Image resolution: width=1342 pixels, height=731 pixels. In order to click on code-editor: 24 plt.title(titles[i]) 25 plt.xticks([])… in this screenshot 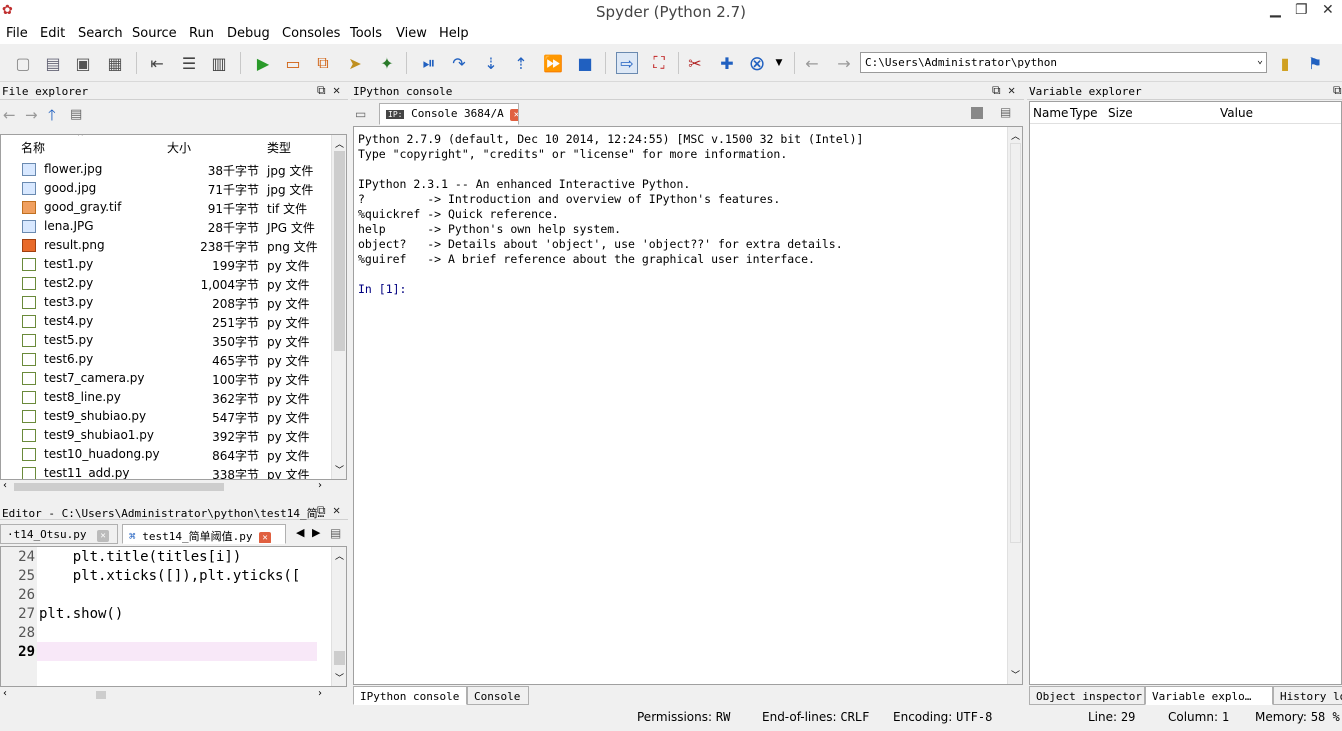, I will do `click(173, 616)`.